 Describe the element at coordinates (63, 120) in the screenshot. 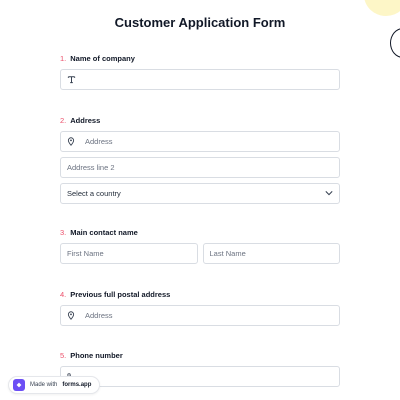

I see `question-number: 2.` at that location.